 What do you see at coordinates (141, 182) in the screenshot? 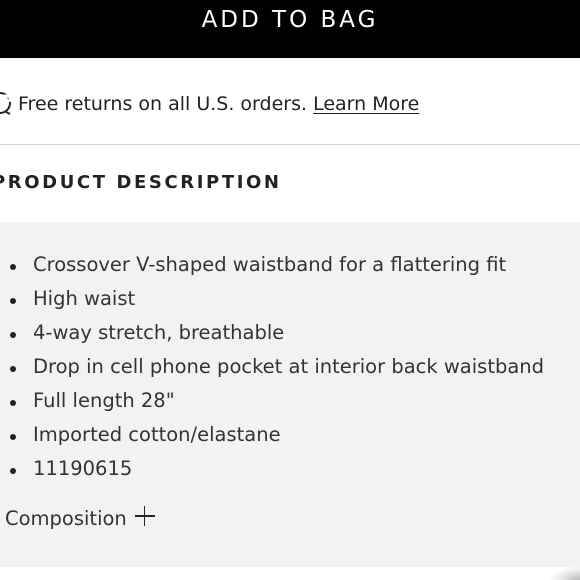
I see `product-description-title: PRODUCT DESCRIPTION` at bounding box center [141, 182].